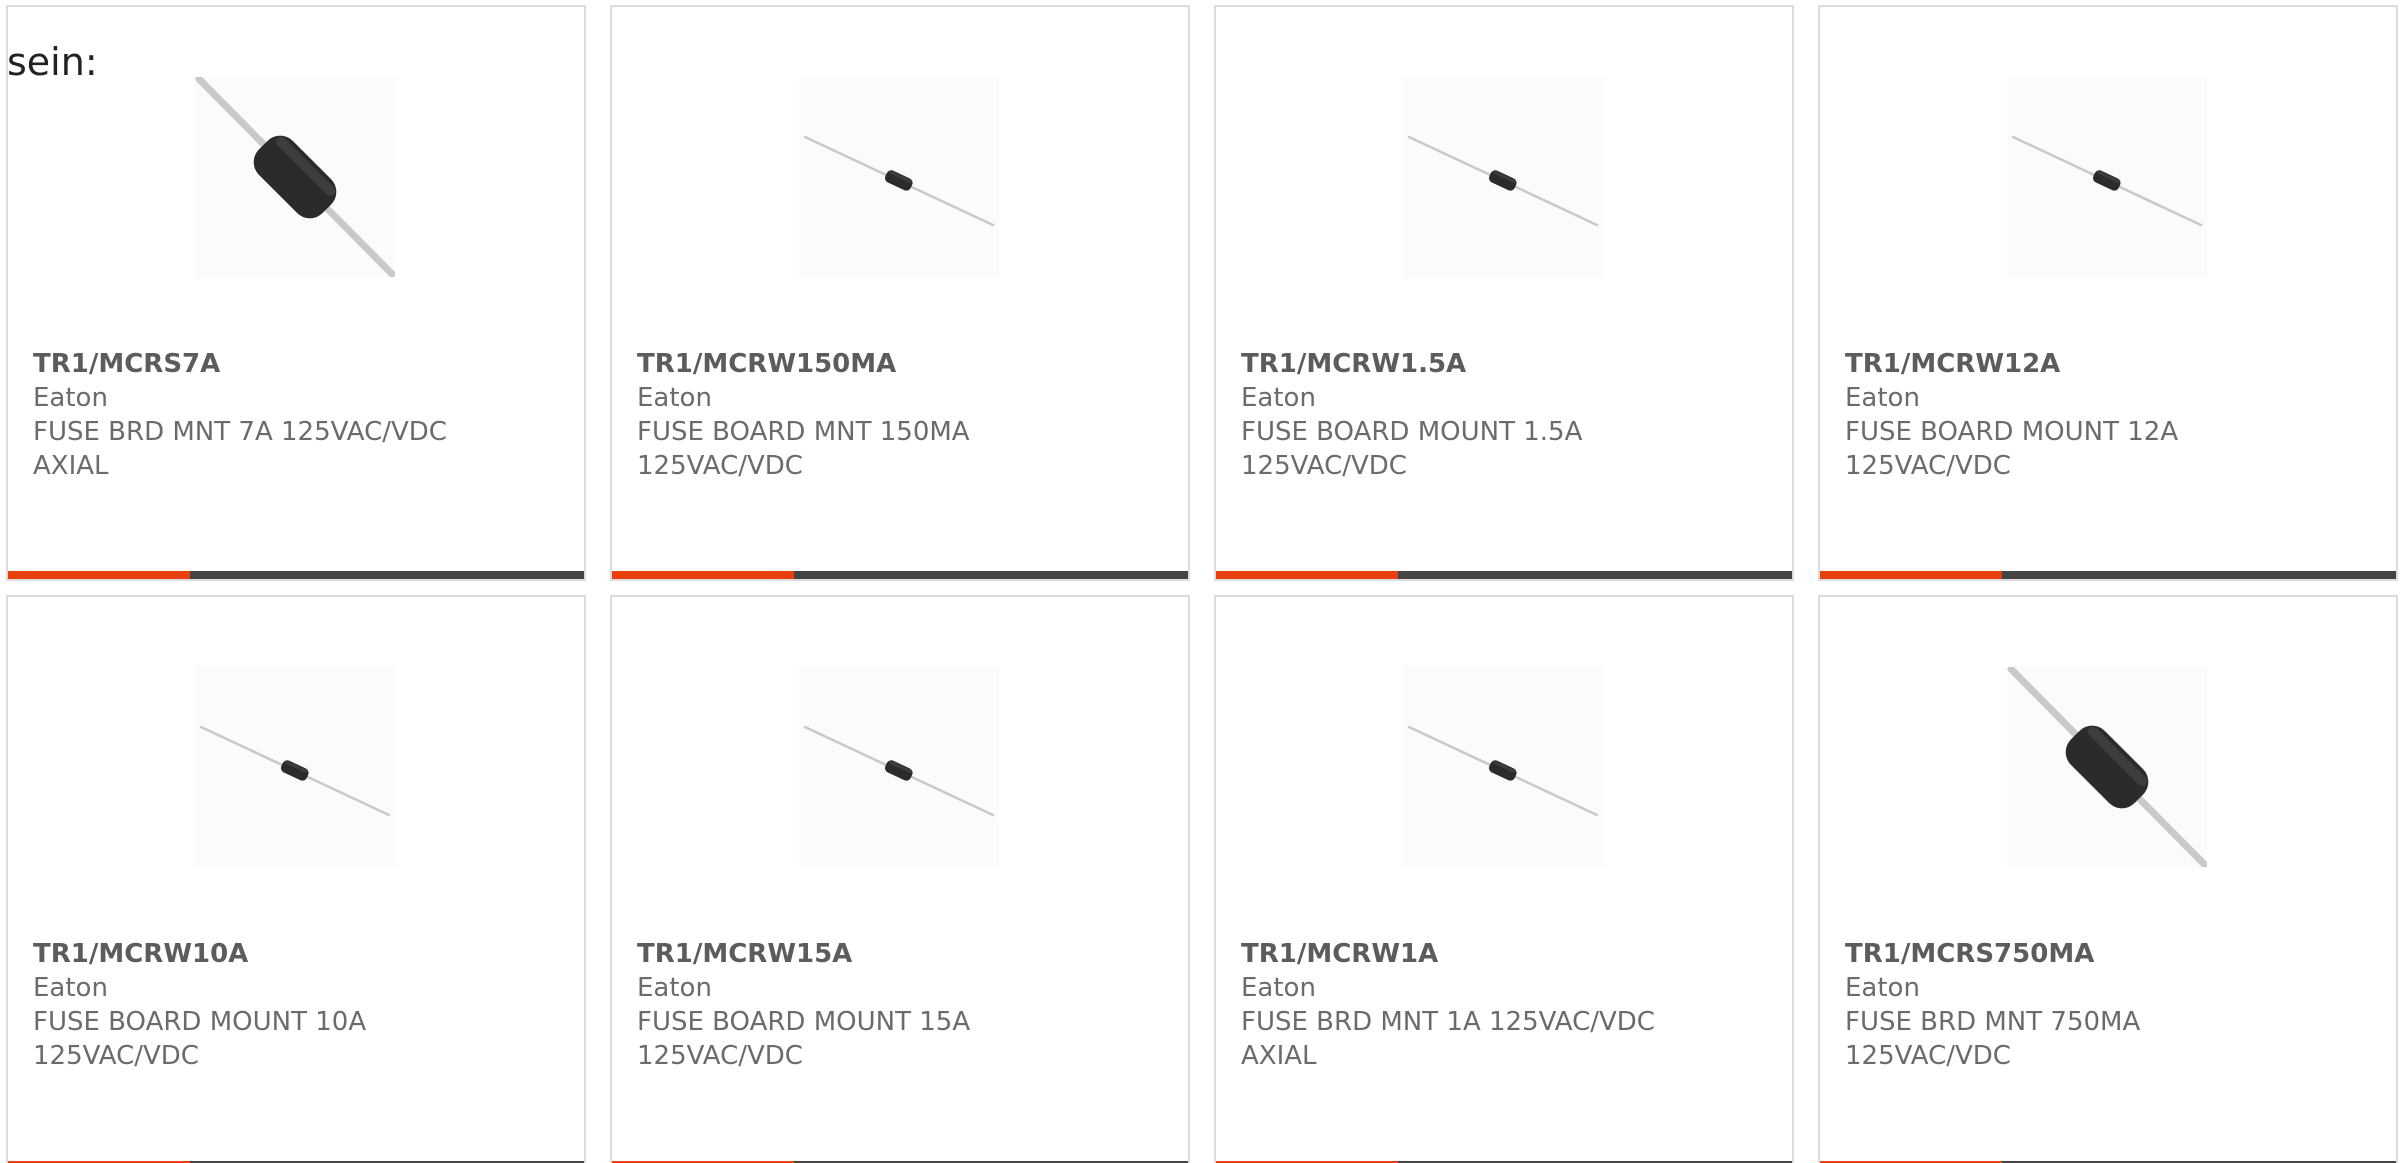  What do you see at coordinates (1412, 449) in the screenshot?
I see `description: FUSE BOARD MOUNT 1.5A 125VAC/VDC` at bounding box center [1412, 449].